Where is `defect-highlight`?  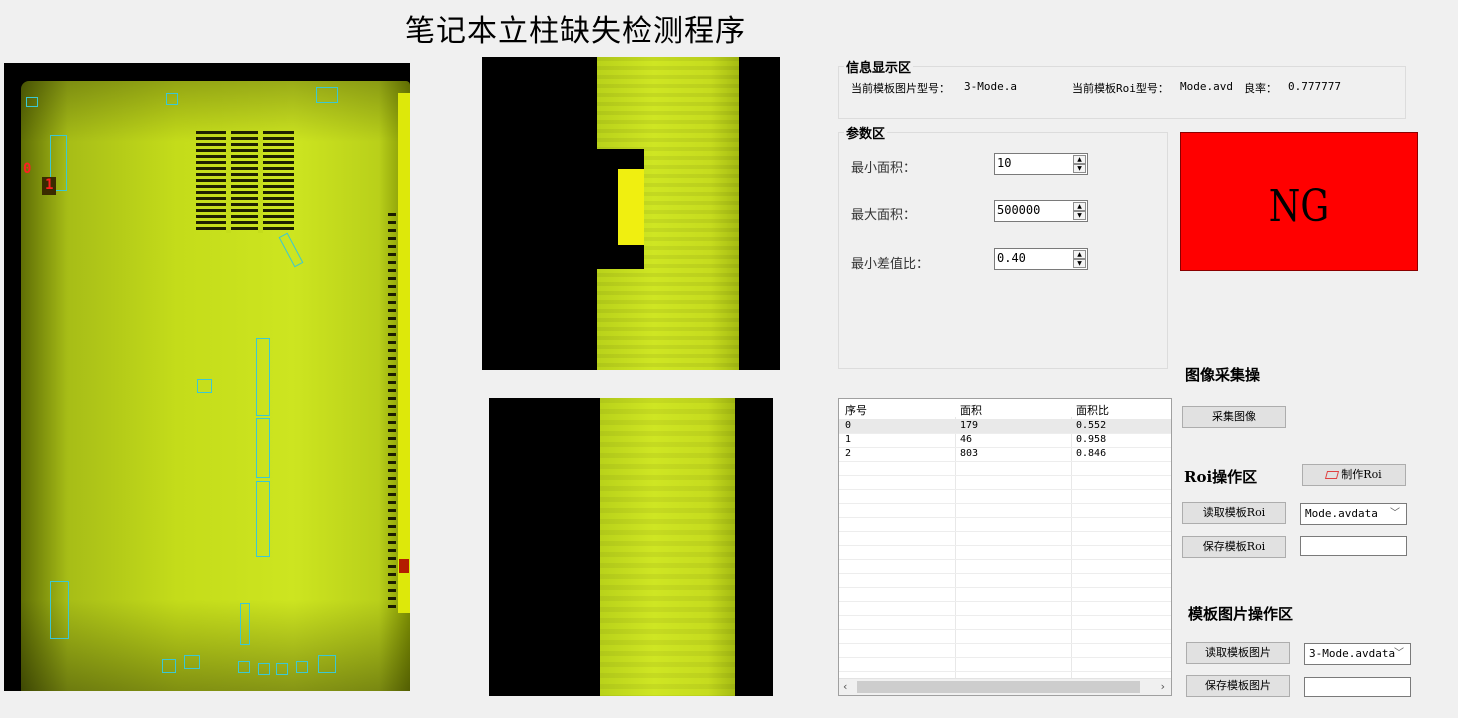 defect-highlight is located at coordinates (631, 207).